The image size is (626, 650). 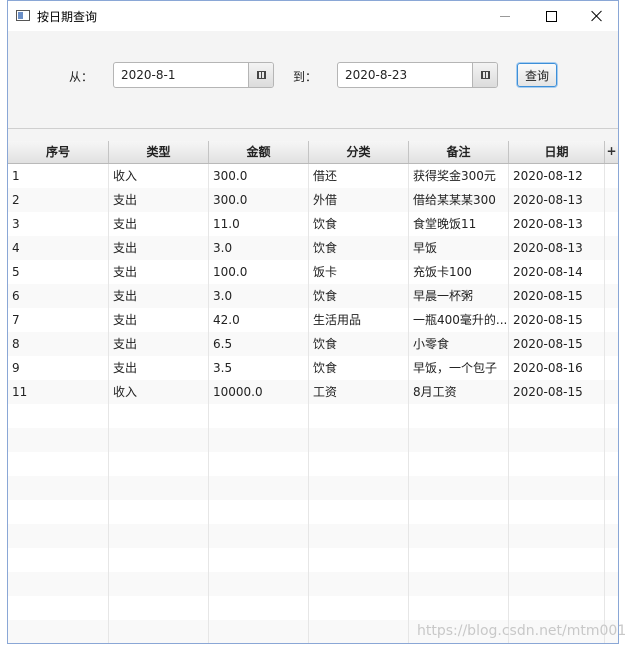 What do you see at coordinates (359, 152) in the screenshot?
I see `column-header-category: 分类` at bounding box center [359, 152].